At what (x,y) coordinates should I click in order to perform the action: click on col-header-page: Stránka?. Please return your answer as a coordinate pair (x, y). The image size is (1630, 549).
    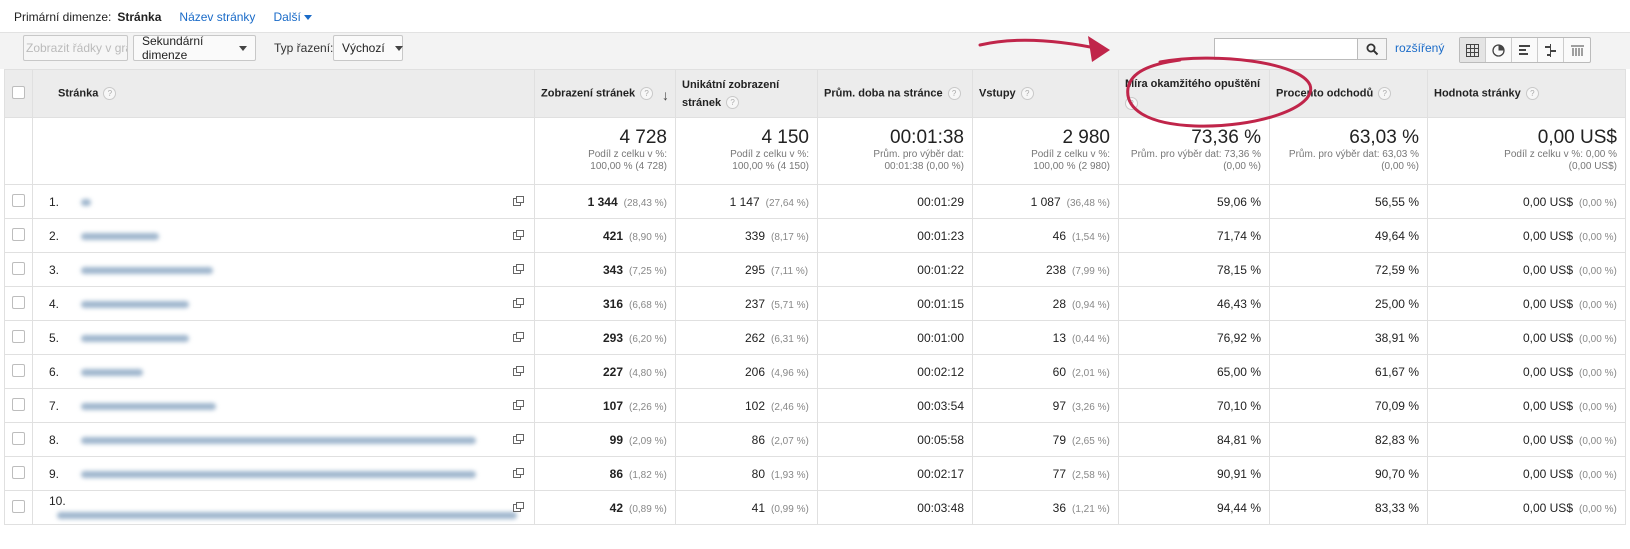
    Looking at the image, I should click on (283, 93).